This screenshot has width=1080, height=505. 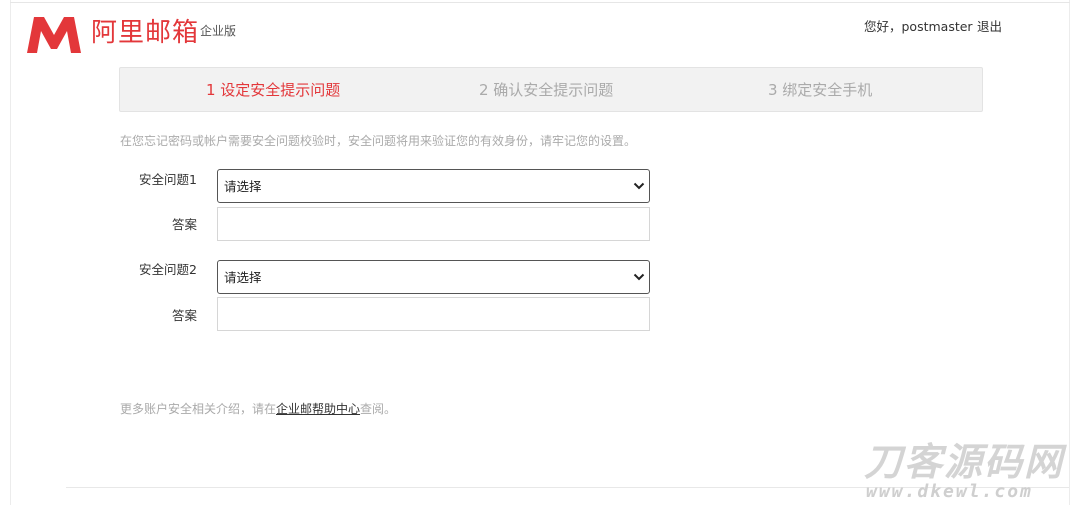 I want to click on step-progress-bar: 1 设定安全提示问题 2 确认安全提示问题 3 绑定安全手机, so click(x=551, y=89).